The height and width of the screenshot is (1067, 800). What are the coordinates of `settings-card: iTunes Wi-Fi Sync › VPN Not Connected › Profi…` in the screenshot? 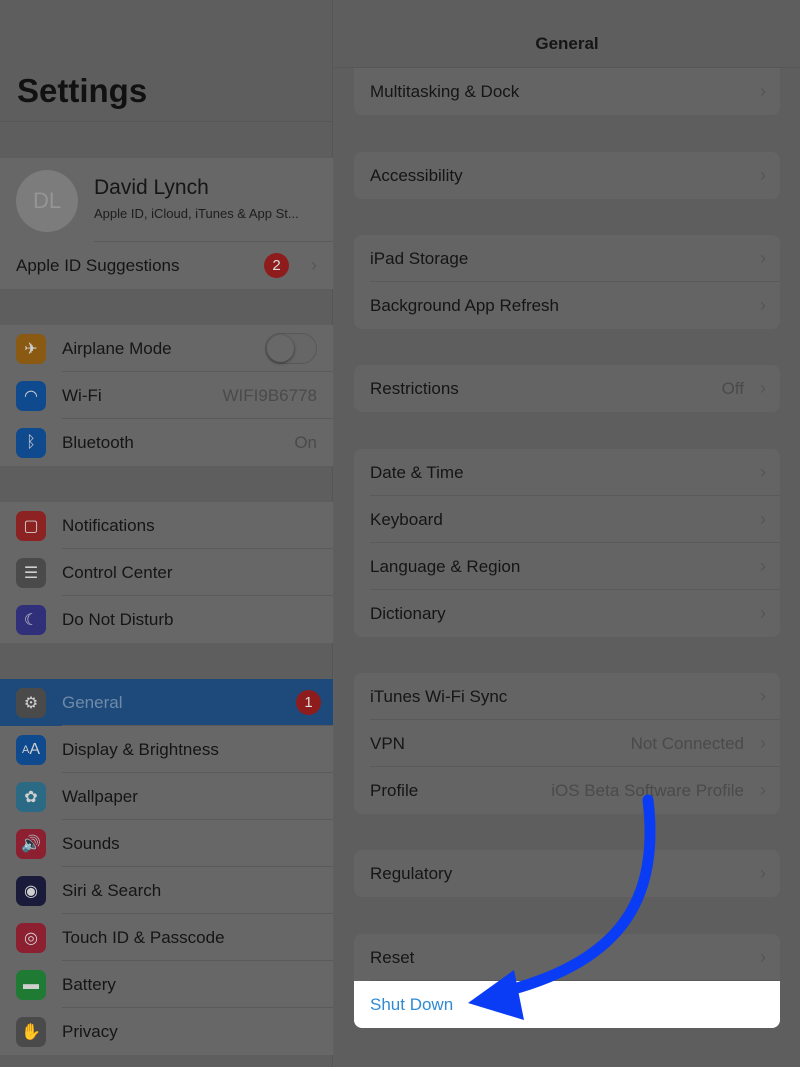 It's located at (567, 743).